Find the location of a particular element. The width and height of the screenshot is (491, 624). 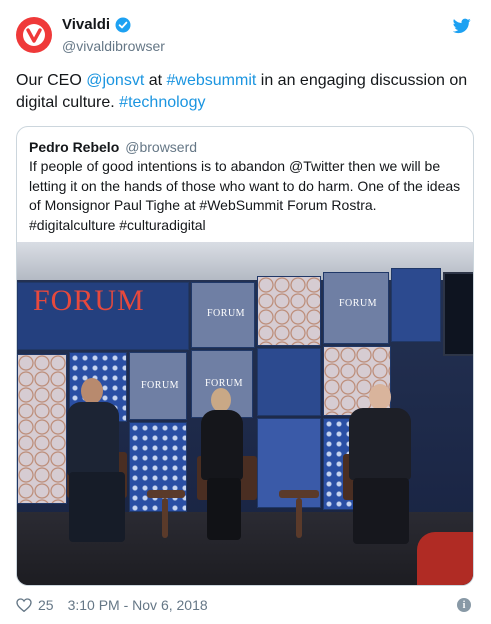

like-count: 25 is located at coordinates (46, 605).